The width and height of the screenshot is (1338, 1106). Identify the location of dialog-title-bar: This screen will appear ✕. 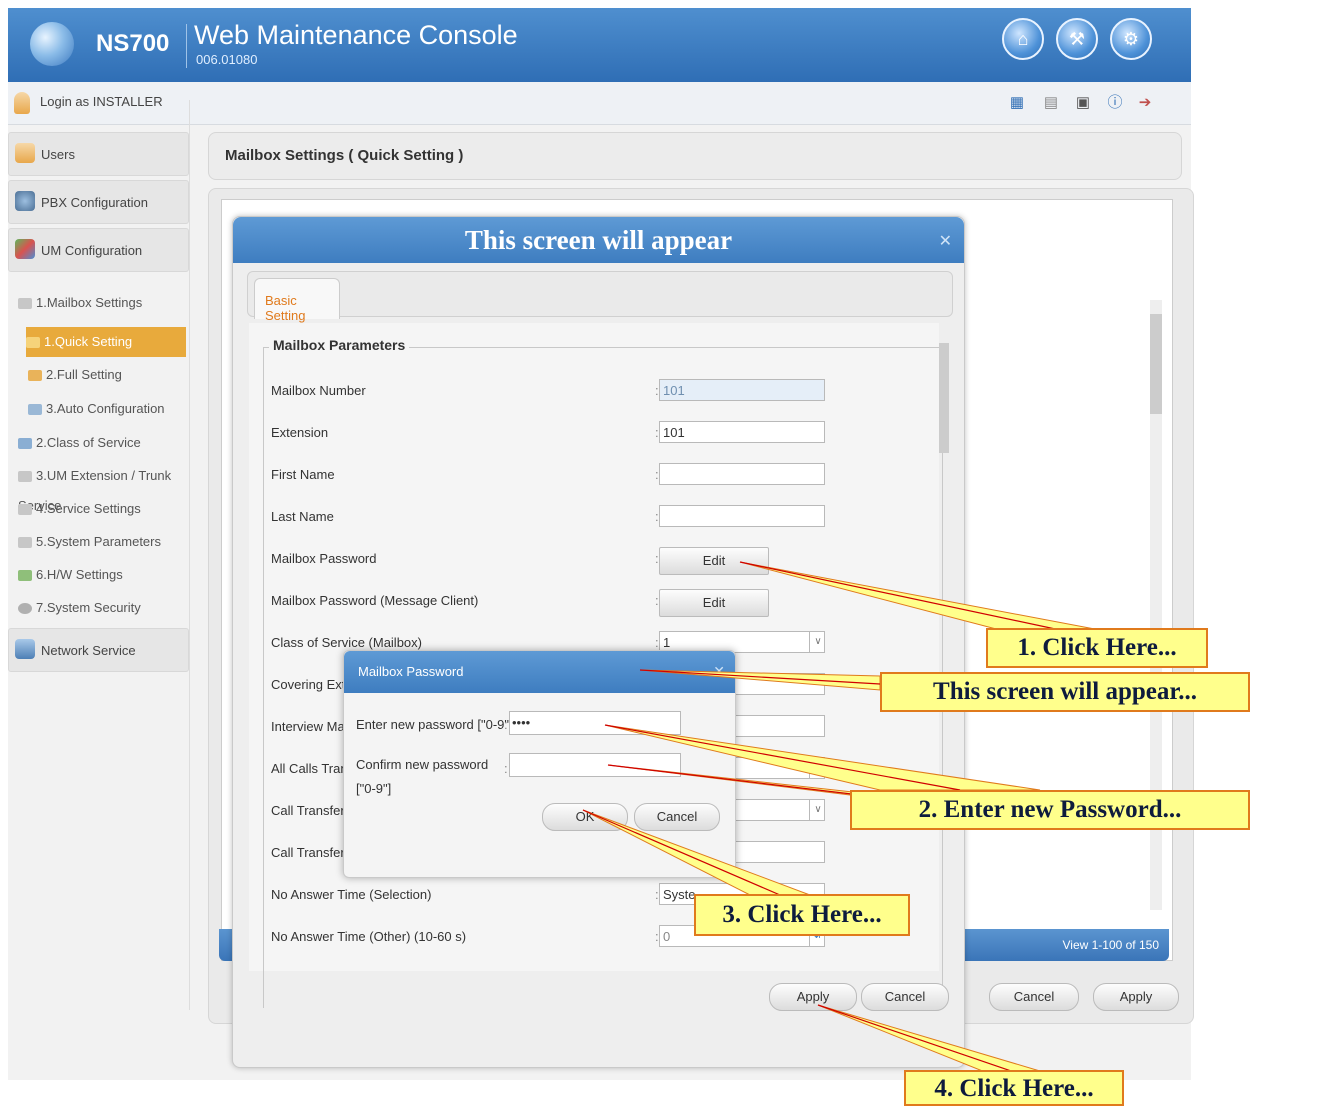
(598, 240).